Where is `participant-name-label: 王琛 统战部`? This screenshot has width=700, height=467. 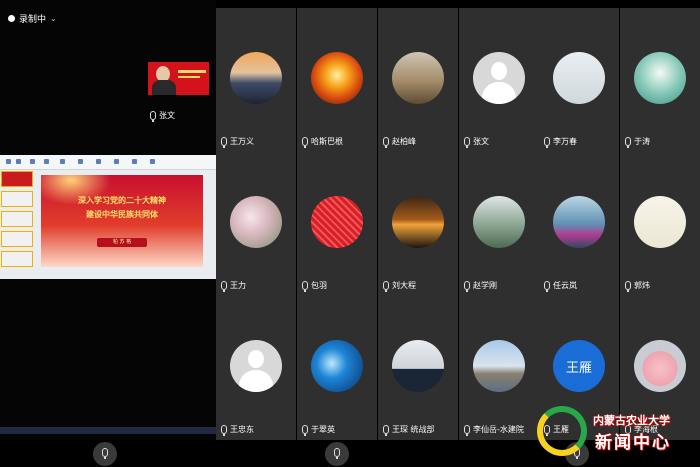 participant-name-label: 王琛 统战部 is located at coordinates (409, 430).